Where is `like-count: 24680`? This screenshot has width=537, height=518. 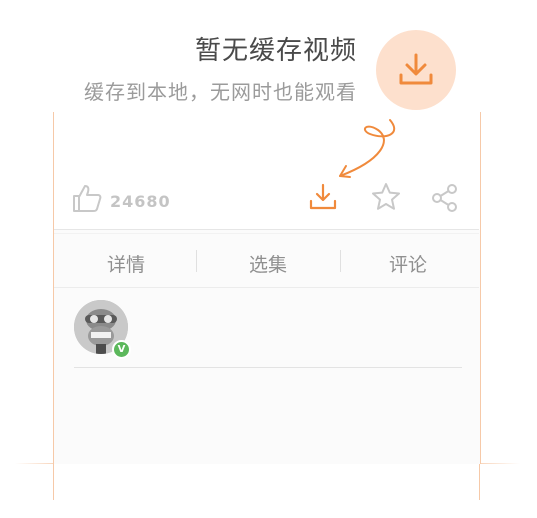 like-count: 24680 is located at coordinates (140, 201).